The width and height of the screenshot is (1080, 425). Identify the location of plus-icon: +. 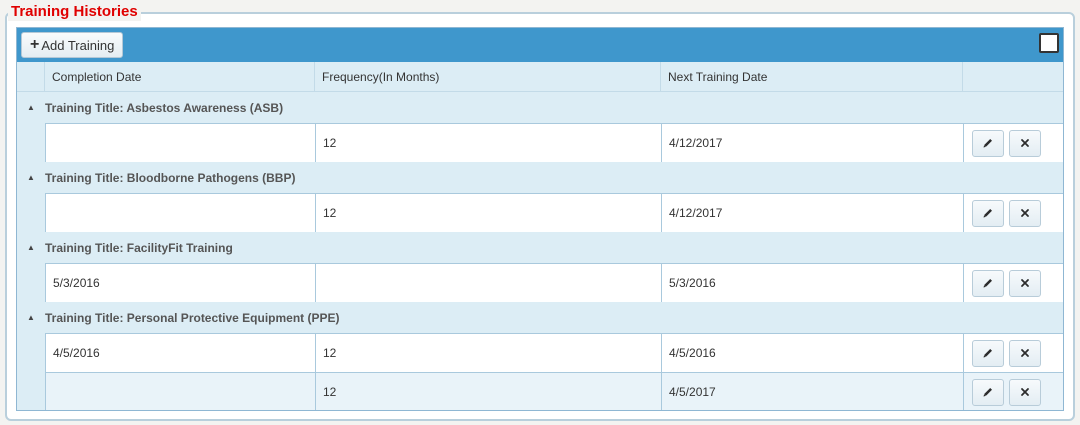
(35, 44).